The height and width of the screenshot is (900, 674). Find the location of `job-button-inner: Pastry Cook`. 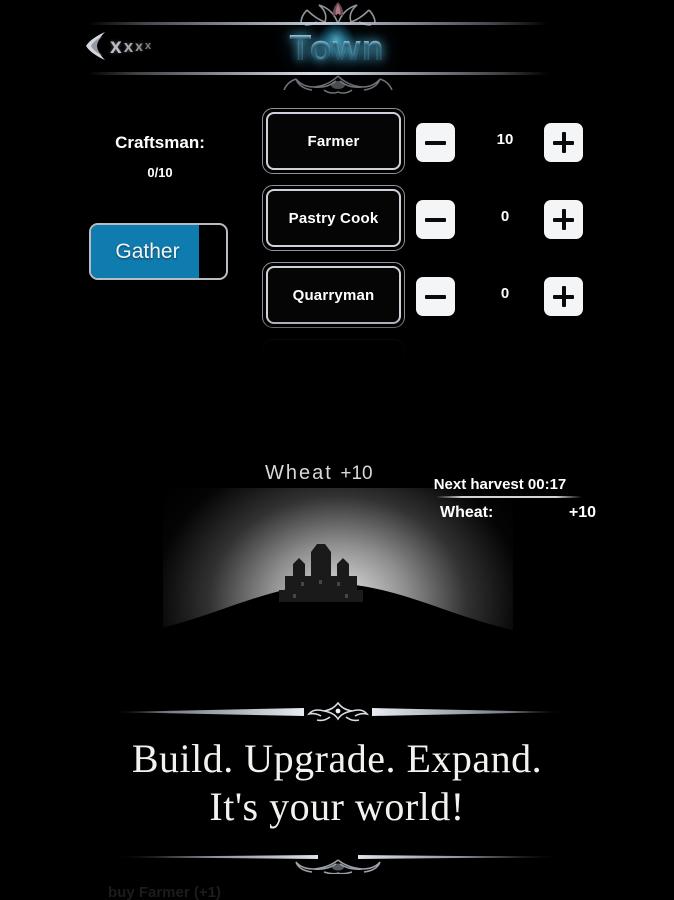

job-button-inner: Pastry Cook is located at coordinates (333, 218).